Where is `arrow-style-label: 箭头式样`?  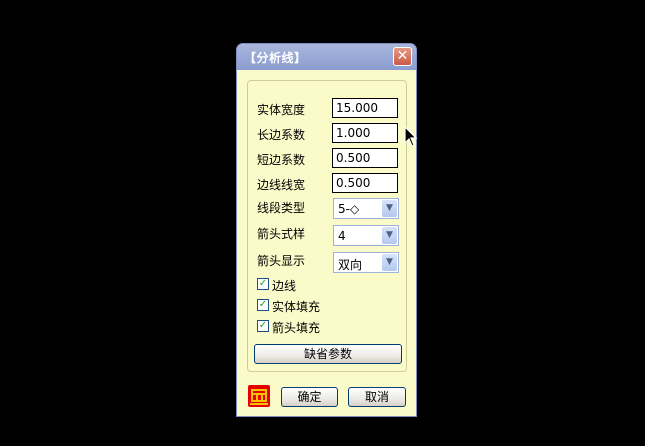 arrow-style-label: 箭头式样 is located at coordinates (281, 234).